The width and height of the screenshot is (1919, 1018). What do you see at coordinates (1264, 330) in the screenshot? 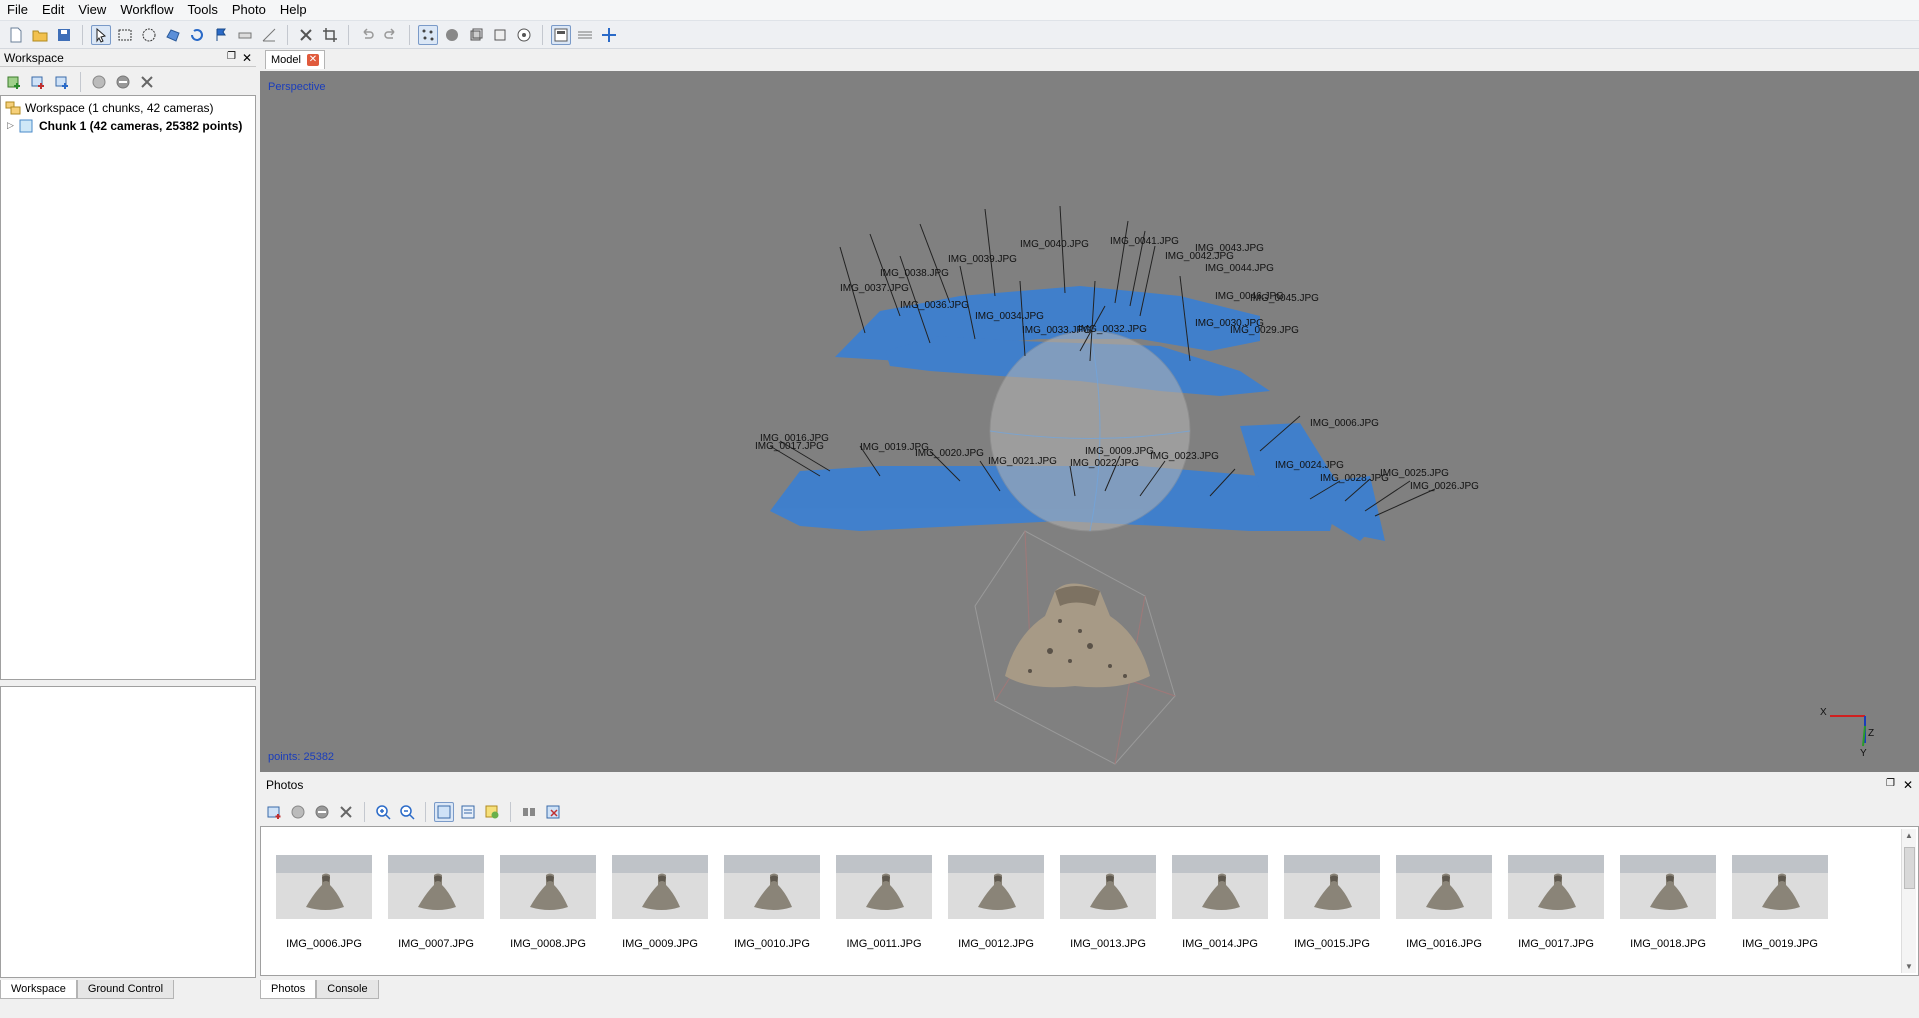
I see `camera-label: IMG_0029.JPG` at bounding box center [1264, 330].